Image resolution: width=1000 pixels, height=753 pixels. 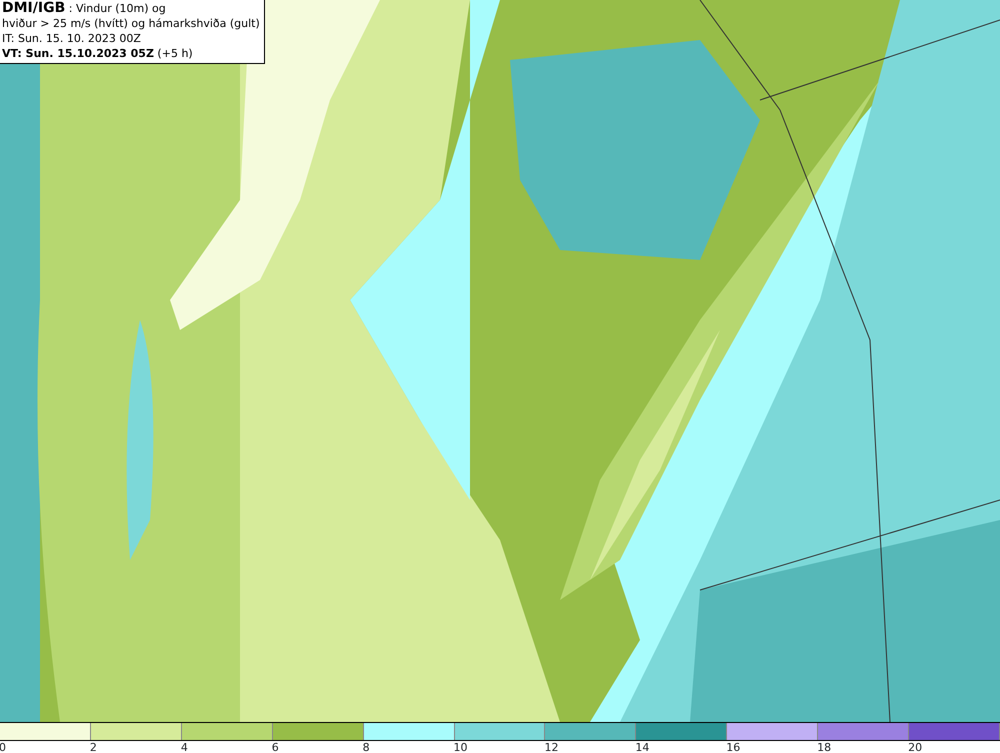 What do you see at coordinates (84, 8) in the screenshot?
I see `title-line: DMI/IGB : Vindur (10m) og` at bounding box center [84, 8].